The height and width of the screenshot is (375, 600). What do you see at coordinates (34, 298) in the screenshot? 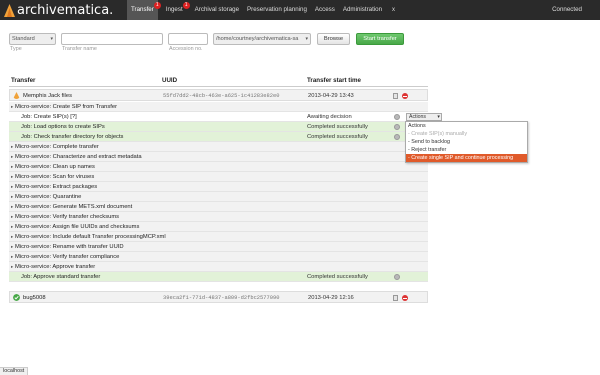
I see `transfer-name: bug5008` at bounding box center [34, 298].